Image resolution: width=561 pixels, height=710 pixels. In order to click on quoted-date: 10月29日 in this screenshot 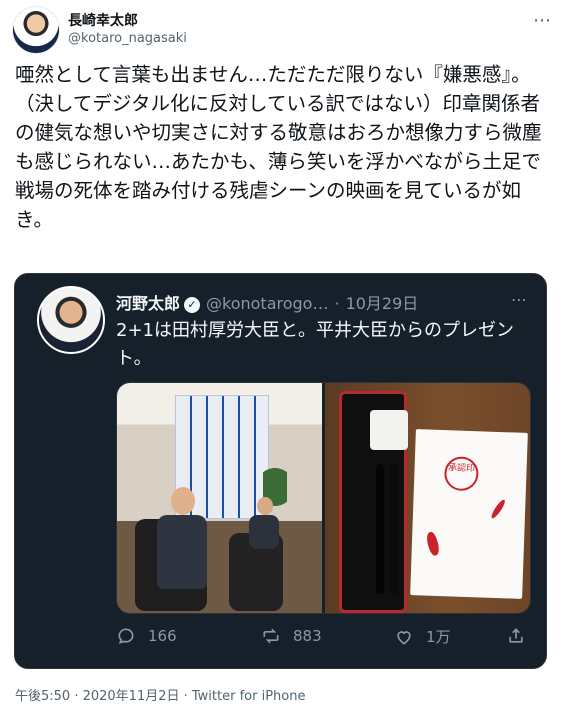, I will do `click(382, 303)`.